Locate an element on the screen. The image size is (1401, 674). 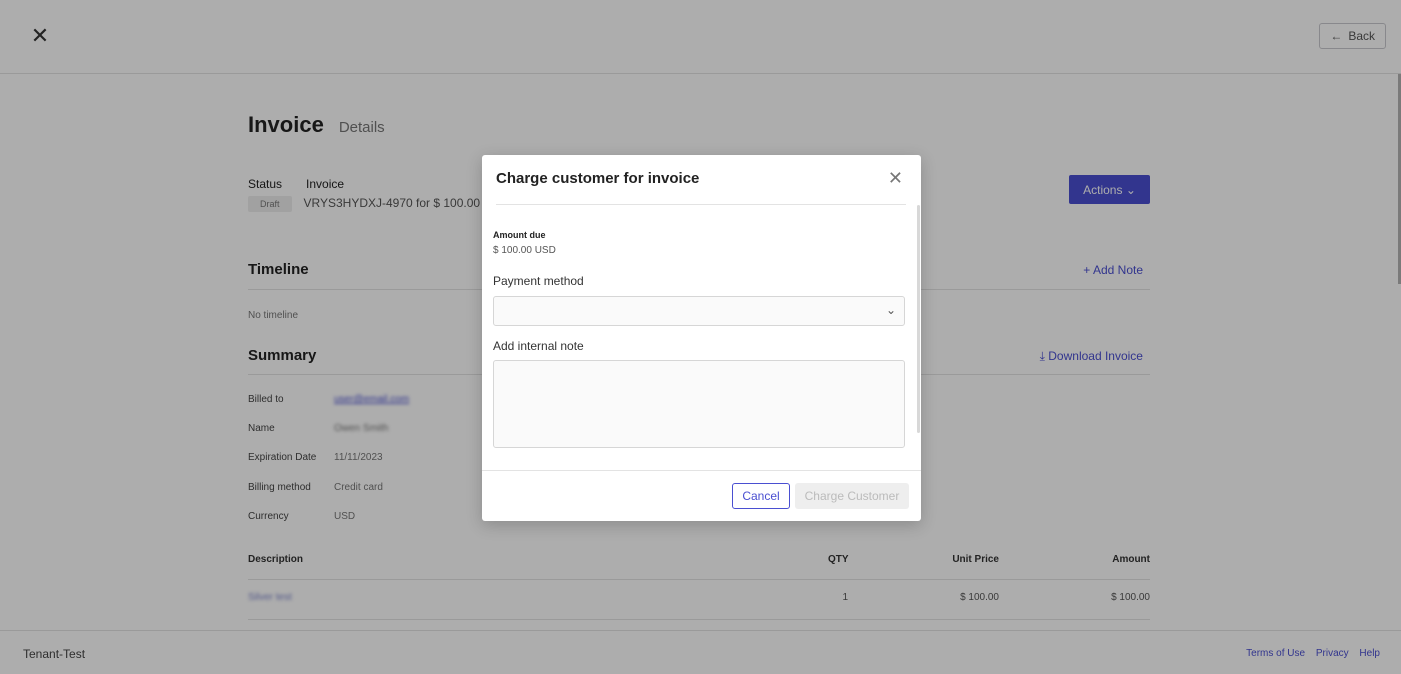
internal-note-field is located at coordinates (699, 404).